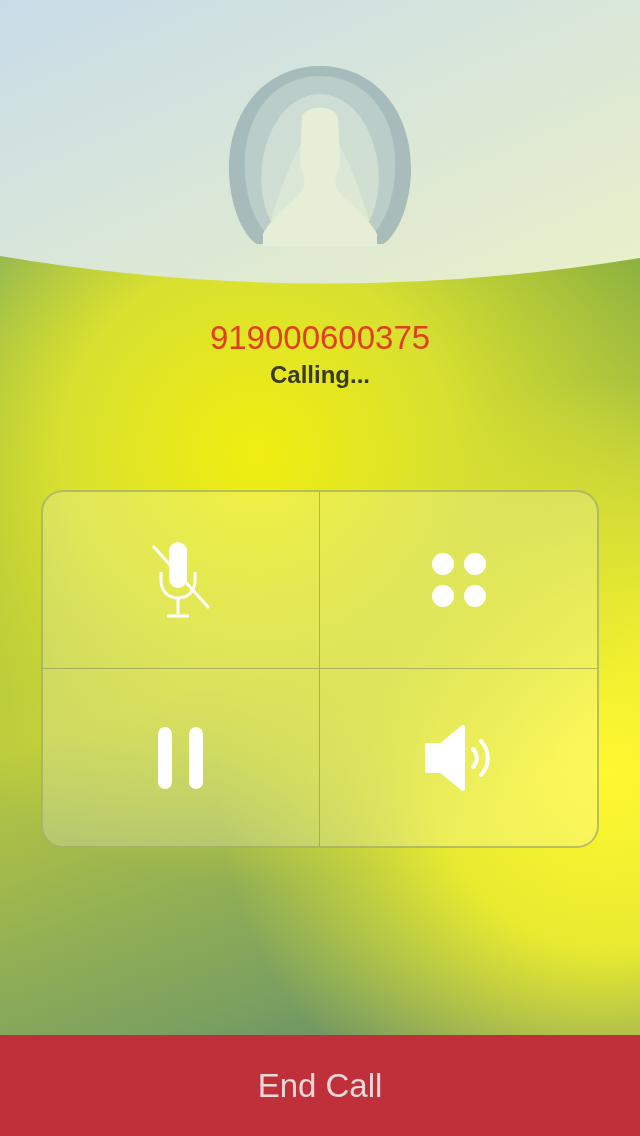 The height and width of the screenshot is (1136, 640). I want to click on phone-number: 919000600375, so click(320, 338).